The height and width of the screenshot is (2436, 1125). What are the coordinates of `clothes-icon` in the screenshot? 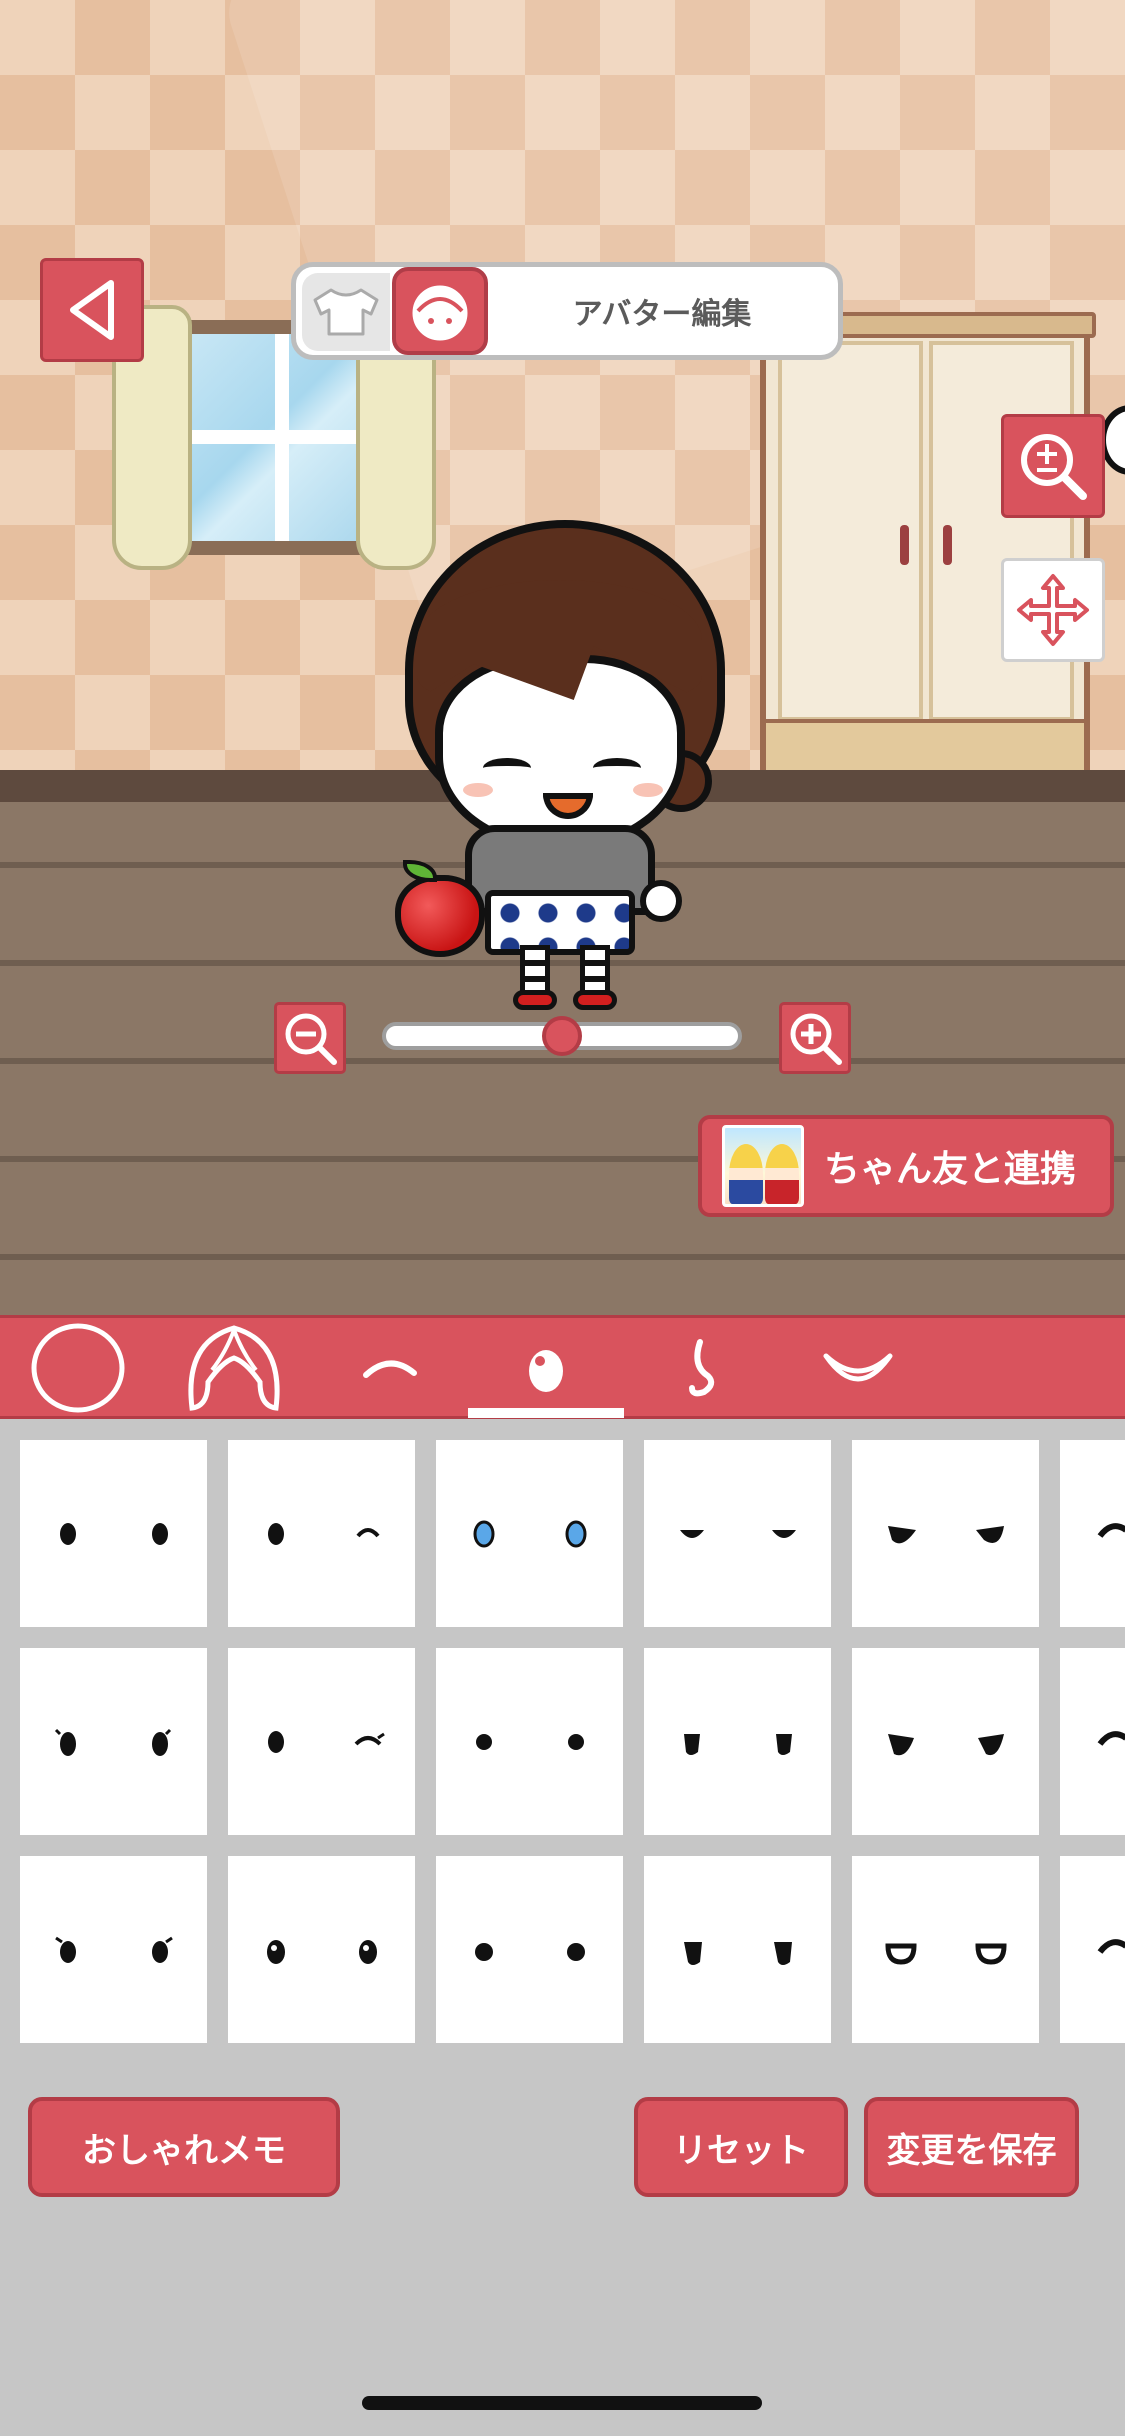 It's located at (346, 312).